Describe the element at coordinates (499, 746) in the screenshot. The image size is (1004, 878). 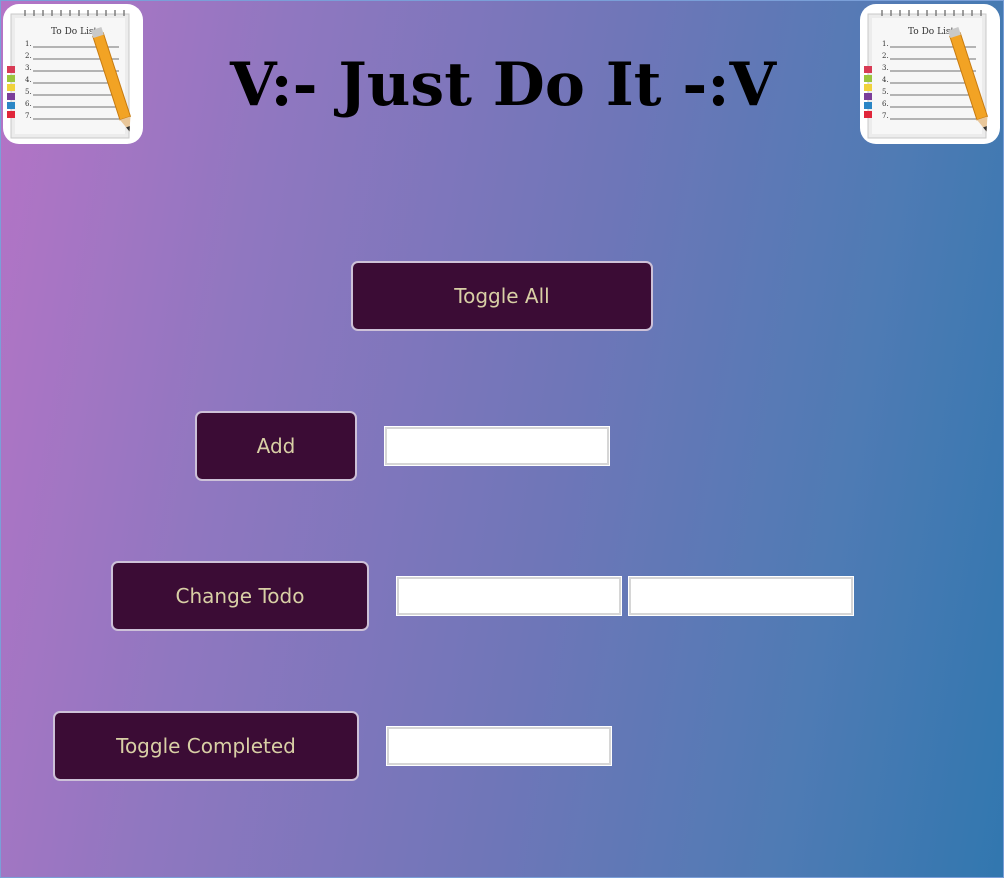
I see `toggle-completed-position-input` at that location.